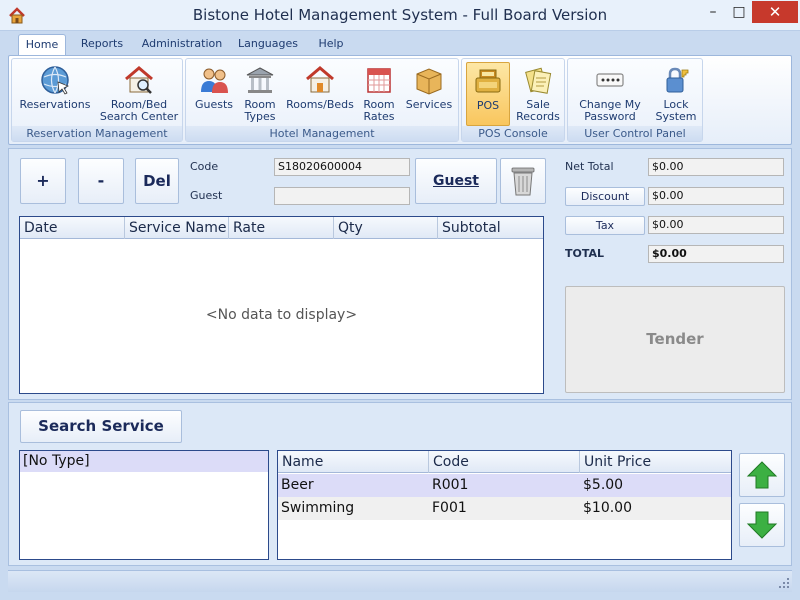 Image resolution: width=800 pixels, height=600 pixels. I want to click on lock-system-label-2: System, so click(676, 116).